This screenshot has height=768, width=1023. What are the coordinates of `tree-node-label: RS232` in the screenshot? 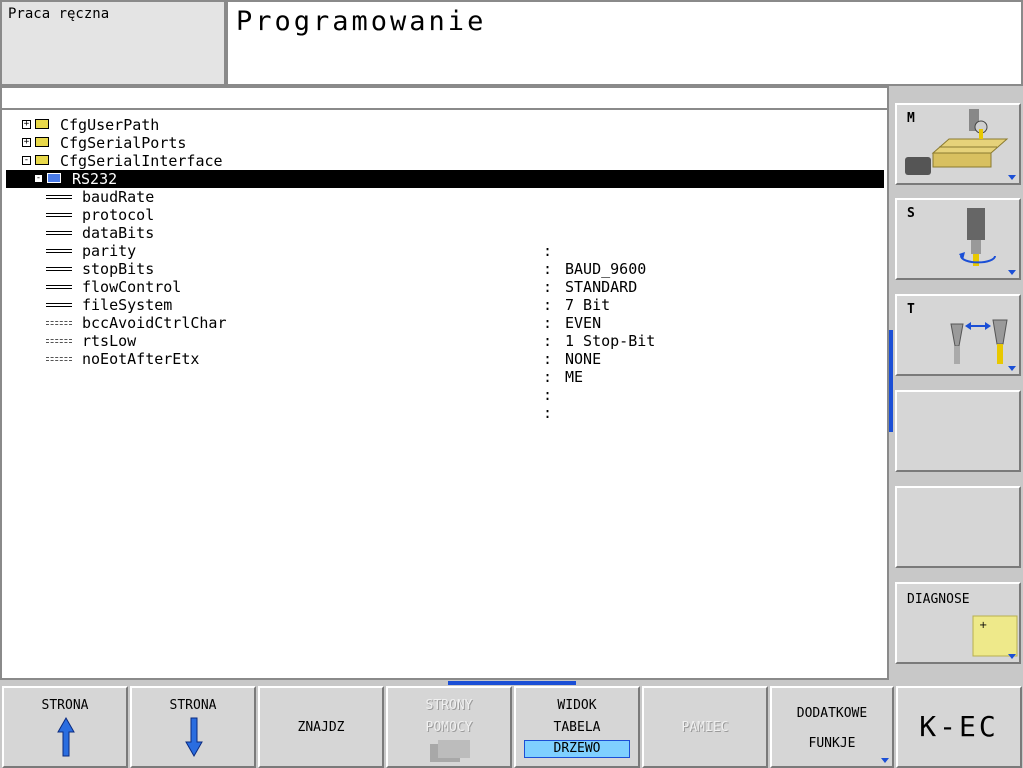 It's located at (95, 179).